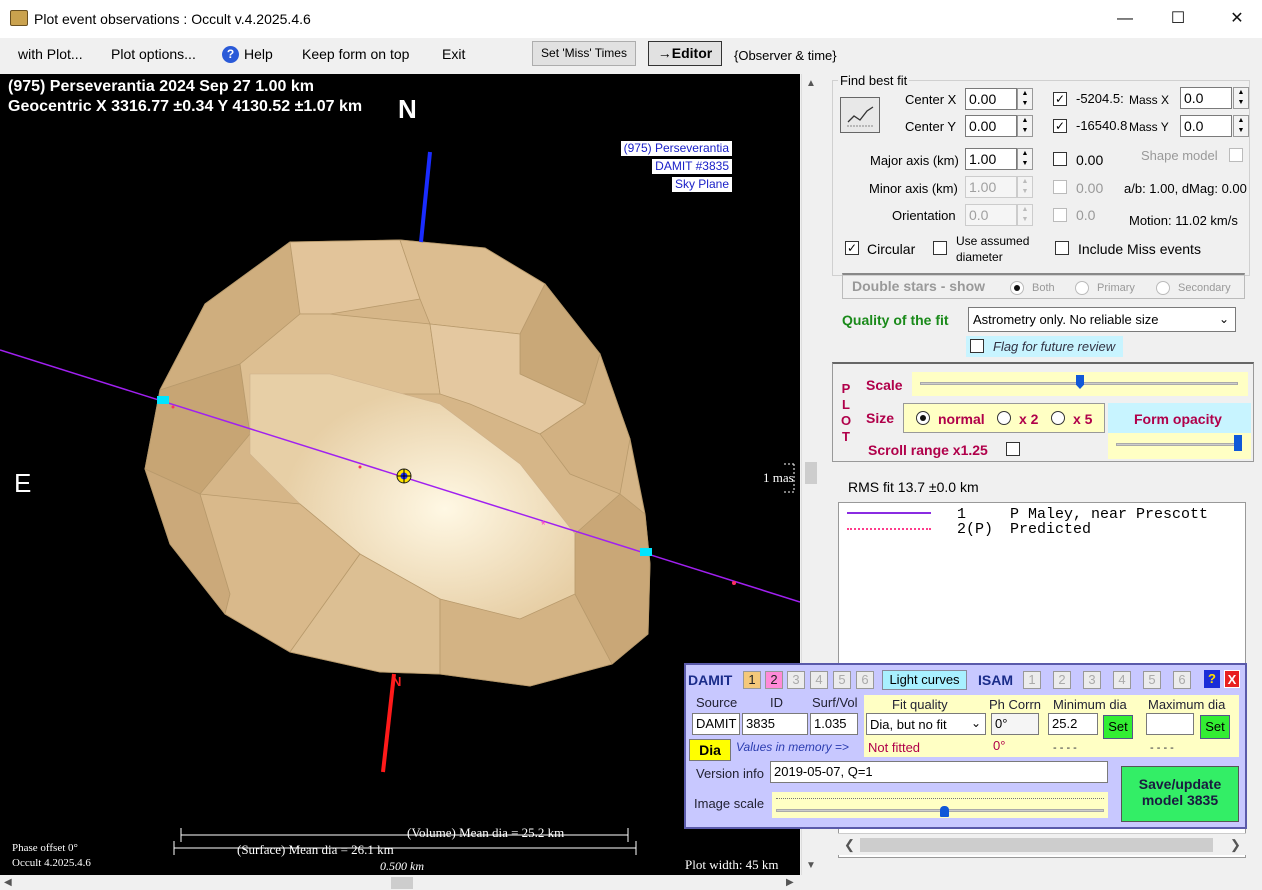 The height and width of the screenshot is (890, 1262). I want to click on major-axis-input: 1.00, so click(991, 159).